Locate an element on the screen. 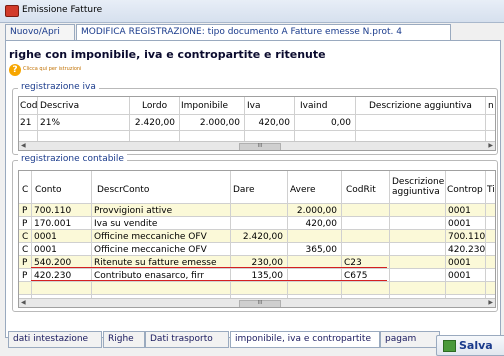 This screenshot has height=356, width=504. iva-cell-lordo: 2.420,00 is located at coordinates (152, 123).